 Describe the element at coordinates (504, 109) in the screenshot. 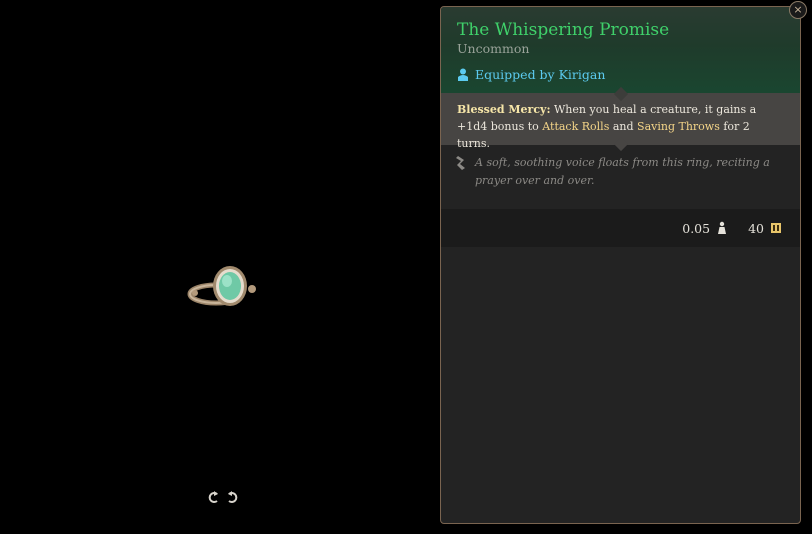

I see `effect-name: Blessed Mercy:` at that location.